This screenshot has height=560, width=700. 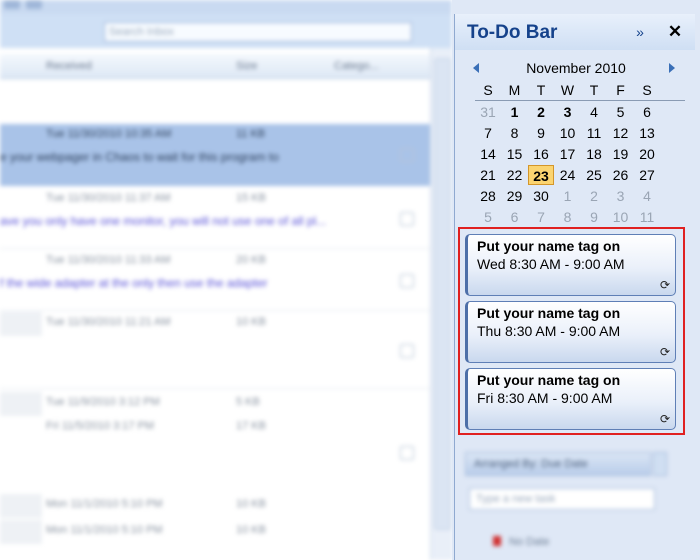 I want to click on previous-month-icon, so click(x=476, y=68).